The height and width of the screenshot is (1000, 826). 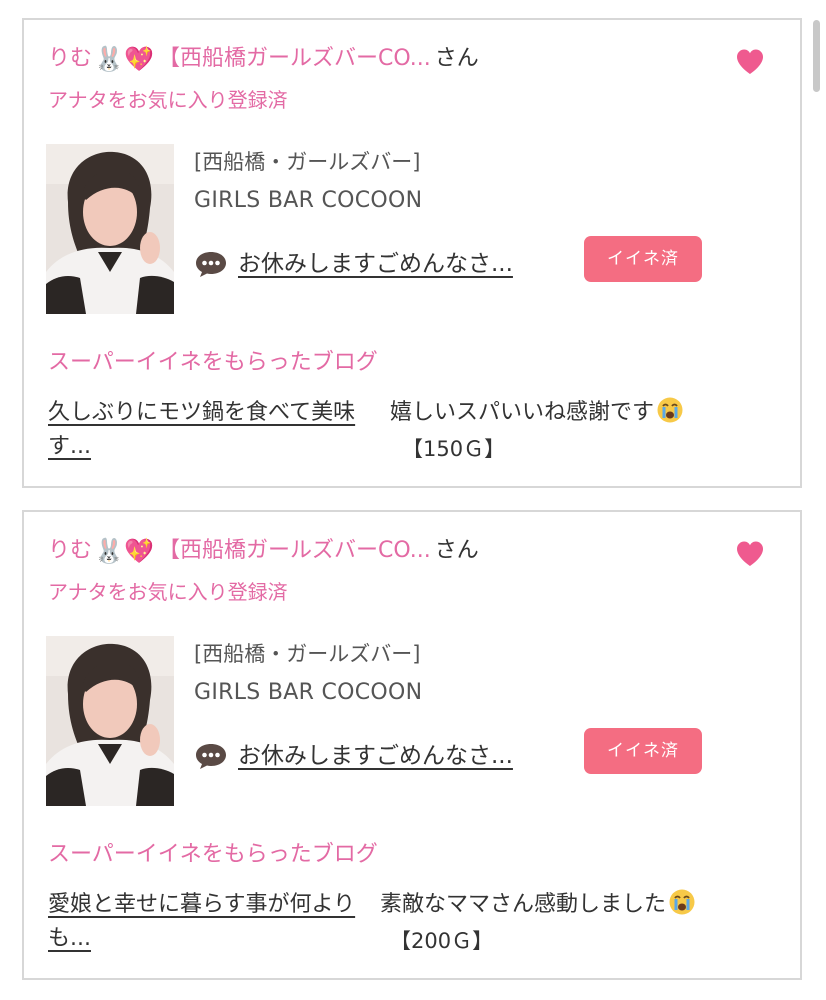 I want to click on points-value: 【150Ｇ】, so click(x=454, y=449).